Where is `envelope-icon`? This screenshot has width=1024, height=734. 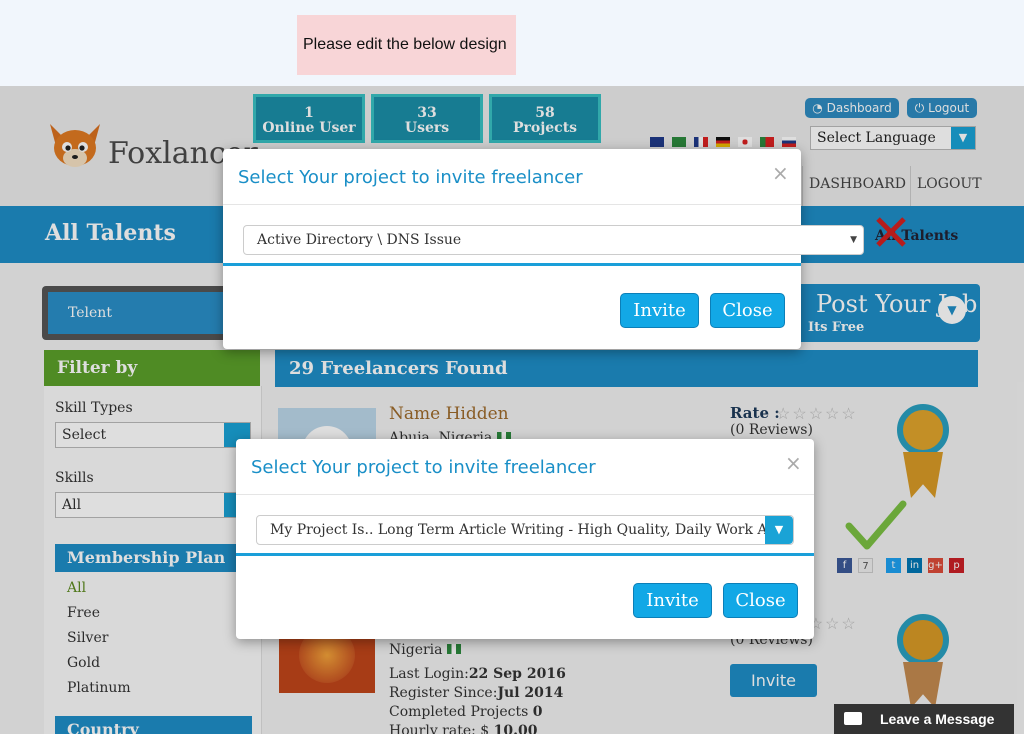 envelope-icon is located at coordinates (853, 718).